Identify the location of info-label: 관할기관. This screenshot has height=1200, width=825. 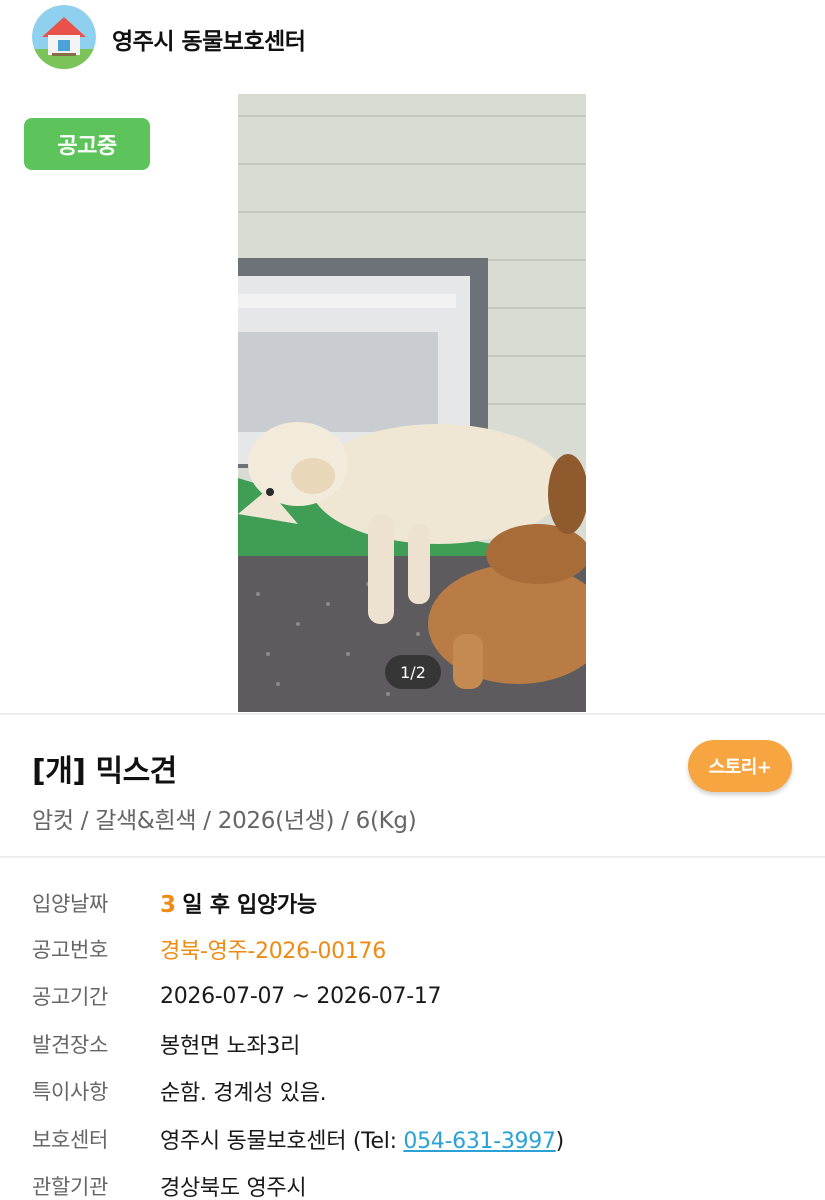
(70, 1187).